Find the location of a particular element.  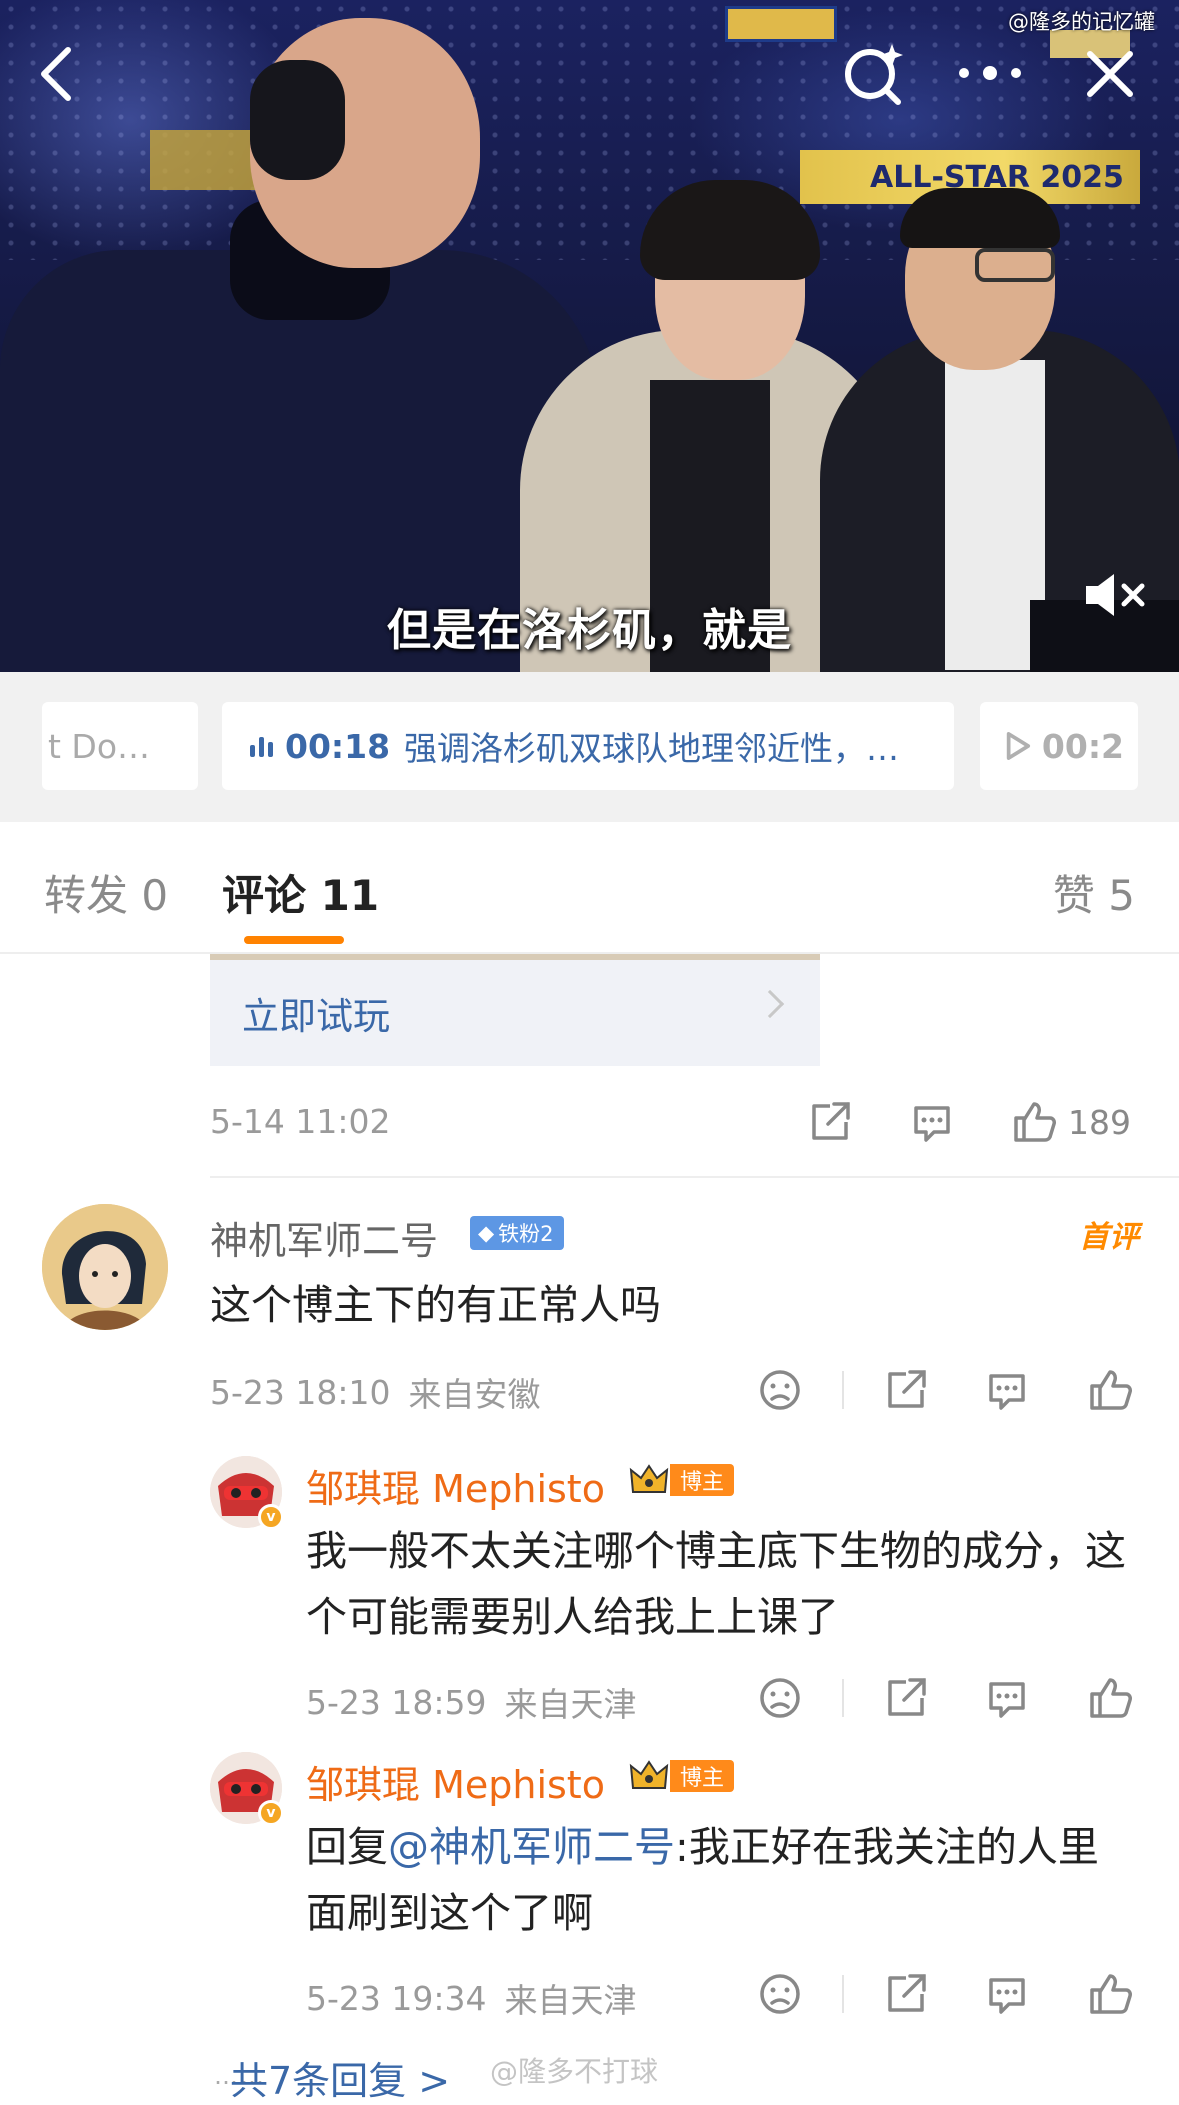

headphones-icon is located at coordinates (297, 120).